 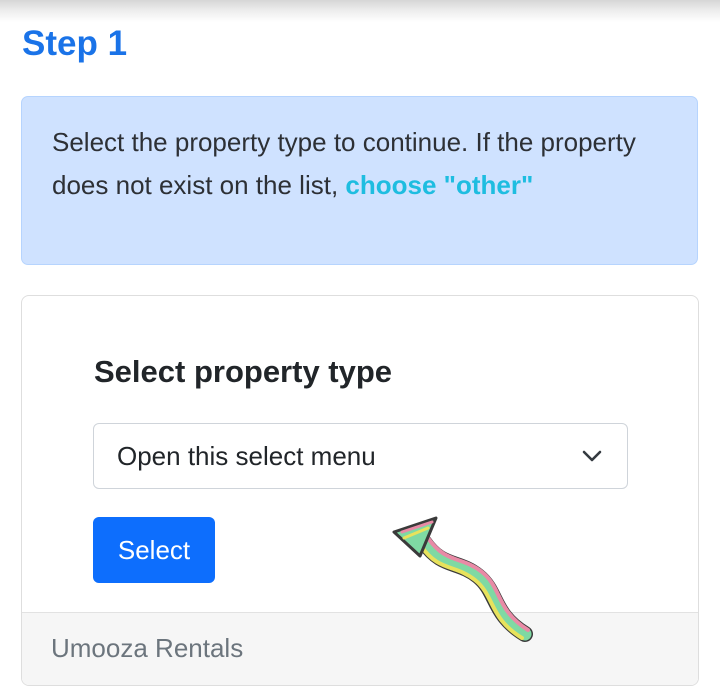 I want to click on footer-text: Umooza Rentals, so click(x=147, y=648).